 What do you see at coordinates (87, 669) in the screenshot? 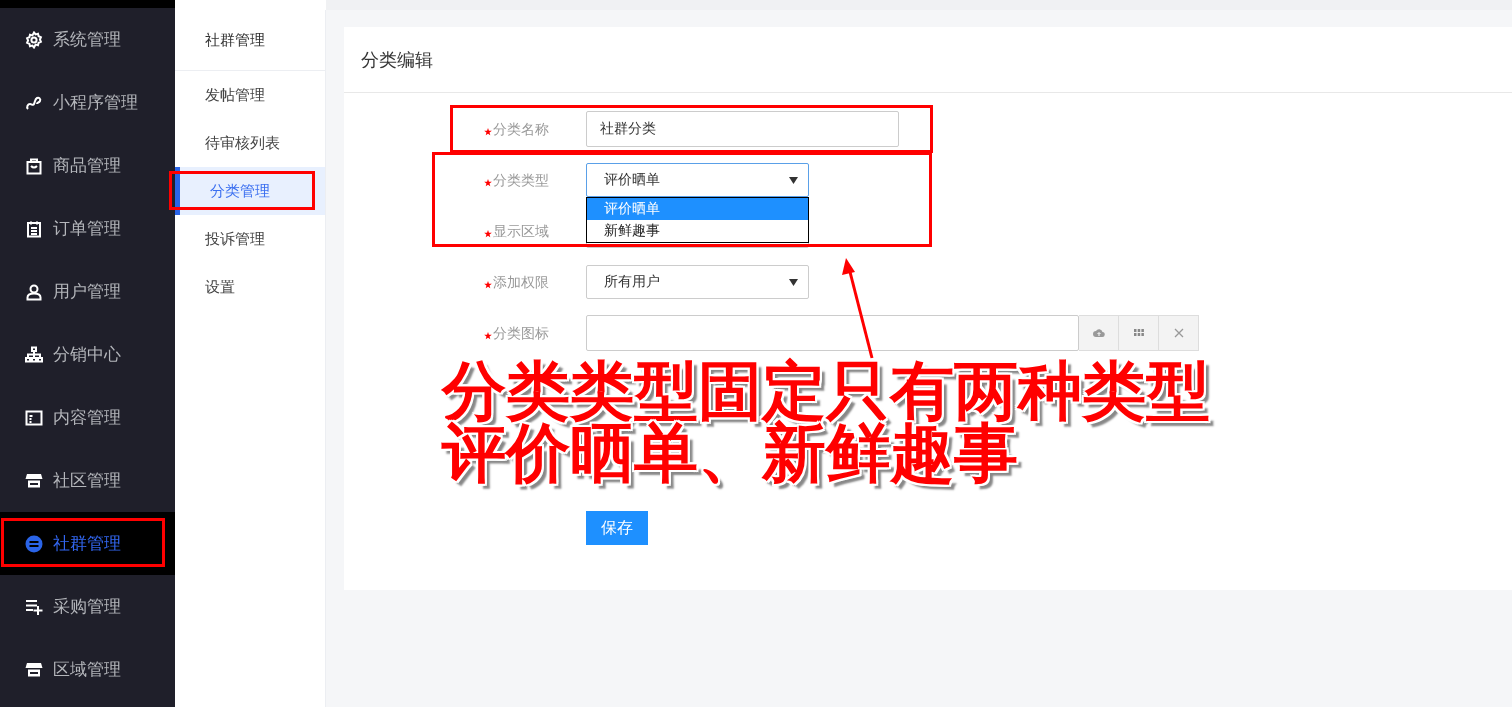
I see `sidebar-item: 区域管理` at bounding box center [87, 669].